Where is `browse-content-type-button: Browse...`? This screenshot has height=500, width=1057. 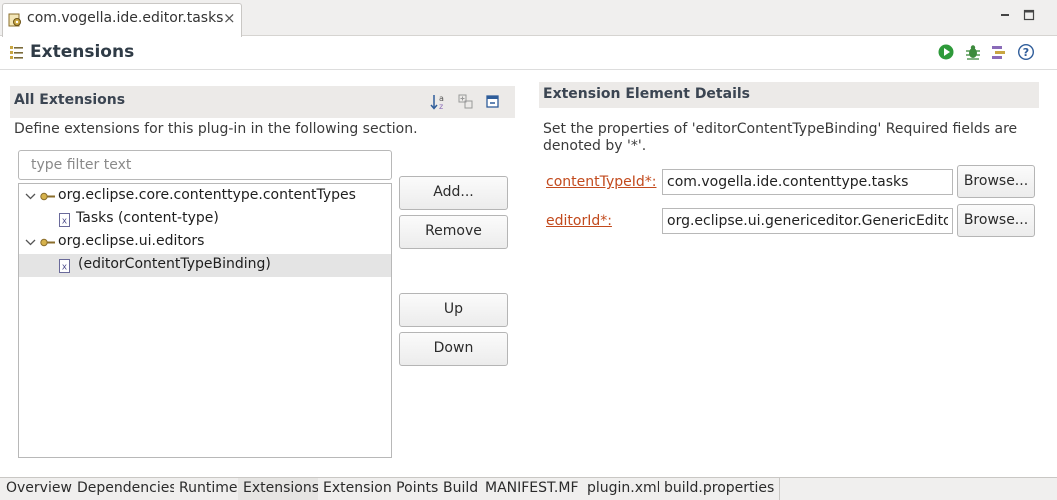
browse-content-type-button: Browse... is located at coordinates (996, 181).